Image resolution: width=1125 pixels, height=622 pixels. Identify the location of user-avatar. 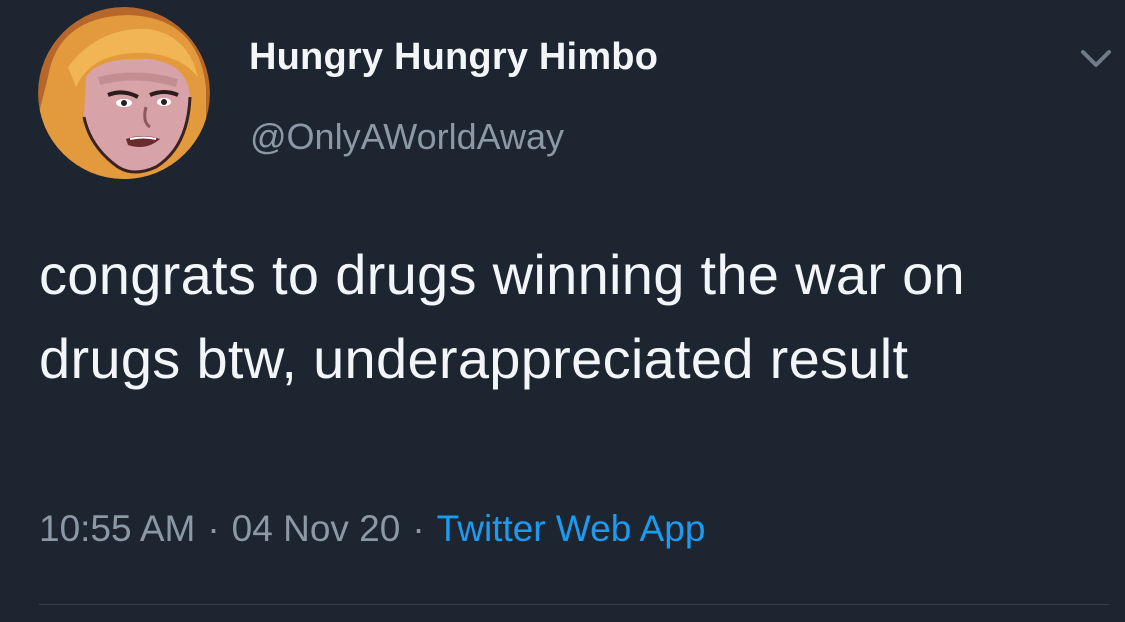
(124, 93).